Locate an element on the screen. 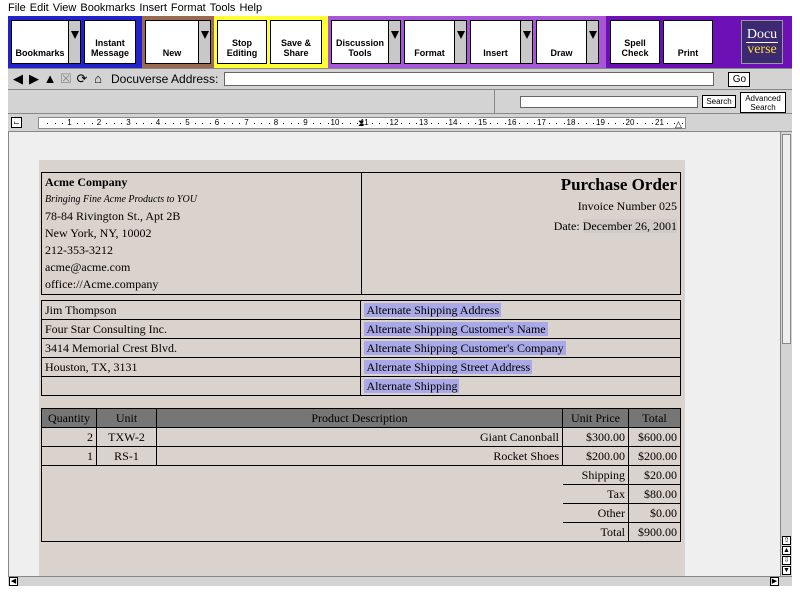 The height and width of the screenshot is (600, 800). new-button: New is located at coordinates (178, 42).